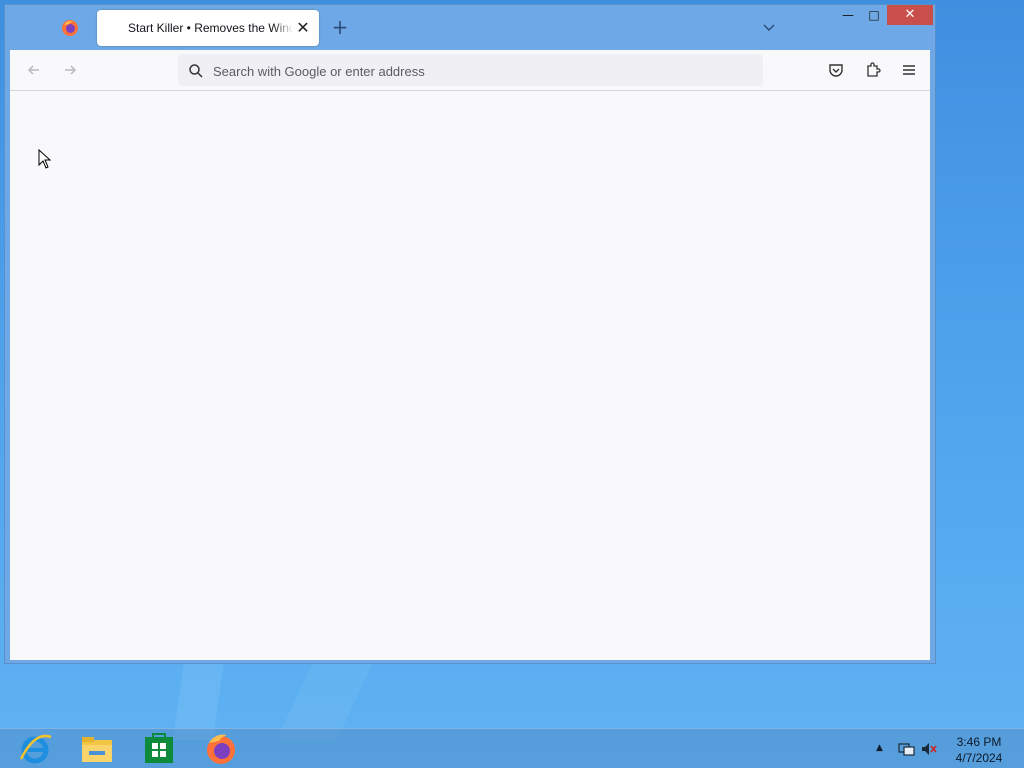  I want to click on hamburger-menu-icon, so click(909, 70).